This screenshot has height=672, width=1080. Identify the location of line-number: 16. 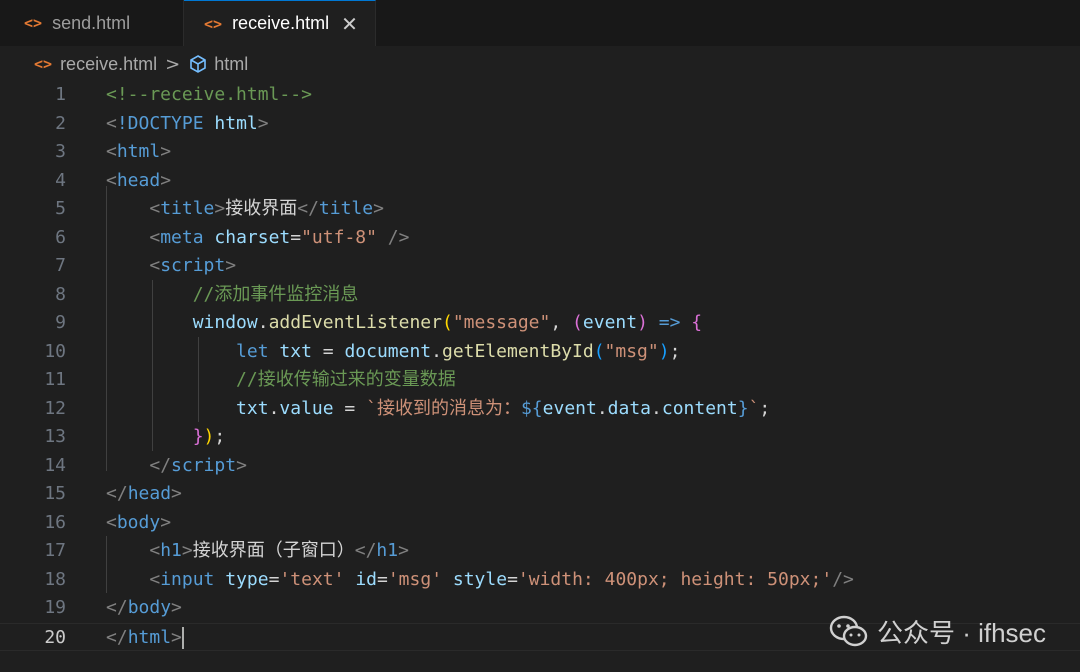
(55, 522).